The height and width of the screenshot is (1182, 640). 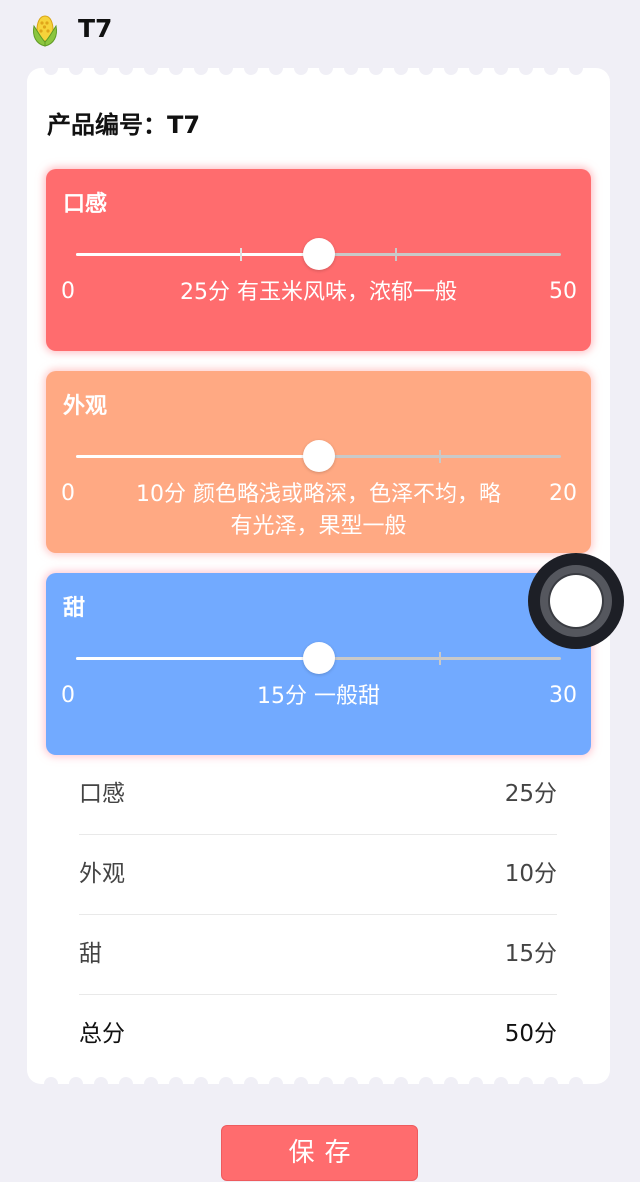 I want to click on summary-label: 外观, so click(x=102, y=874).